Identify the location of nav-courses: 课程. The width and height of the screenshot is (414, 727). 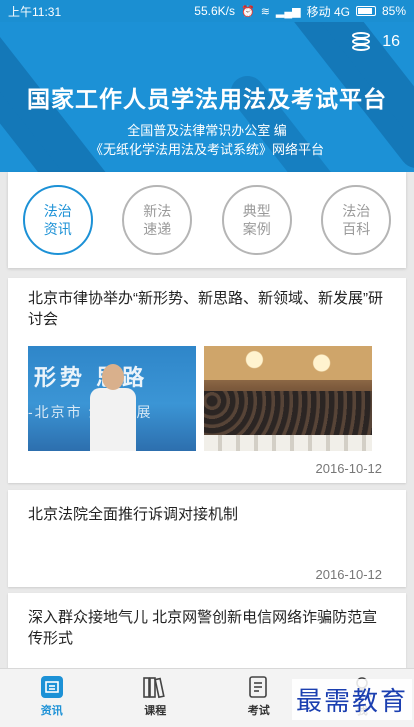
(156, 698).